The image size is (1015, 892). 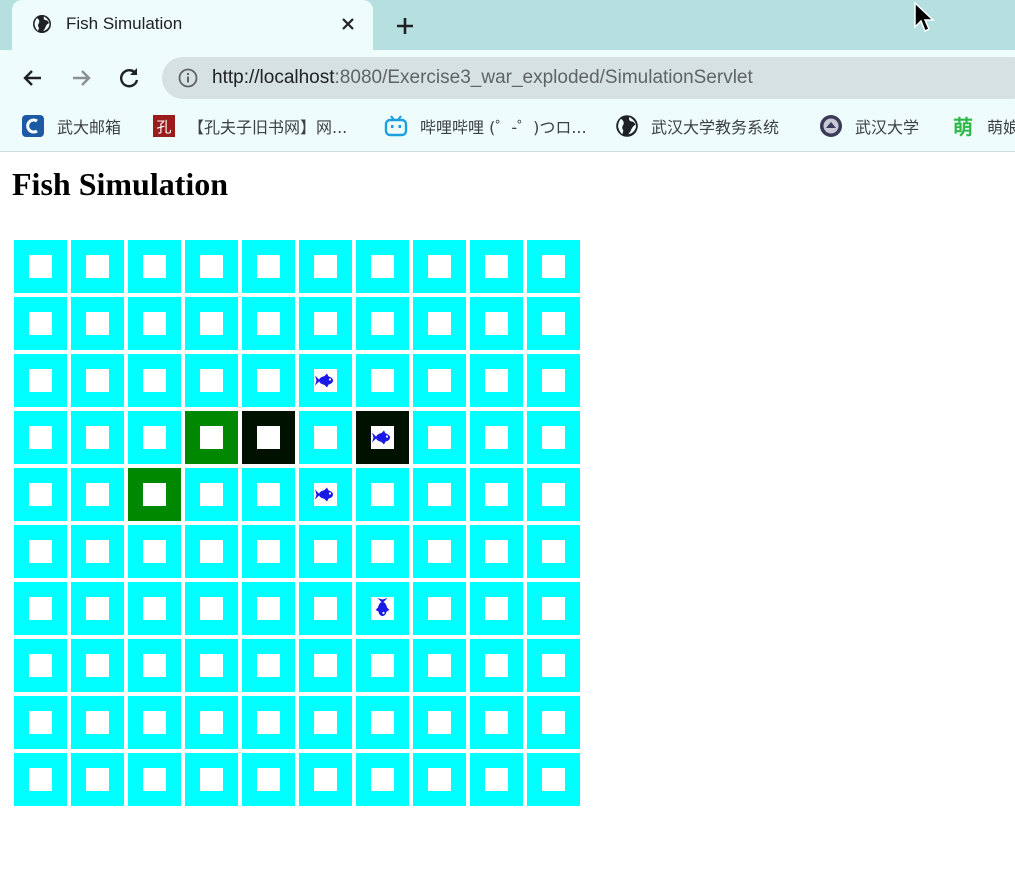 I want to click on kongfuzi-icon: 孔, so click(x=164, y=126).